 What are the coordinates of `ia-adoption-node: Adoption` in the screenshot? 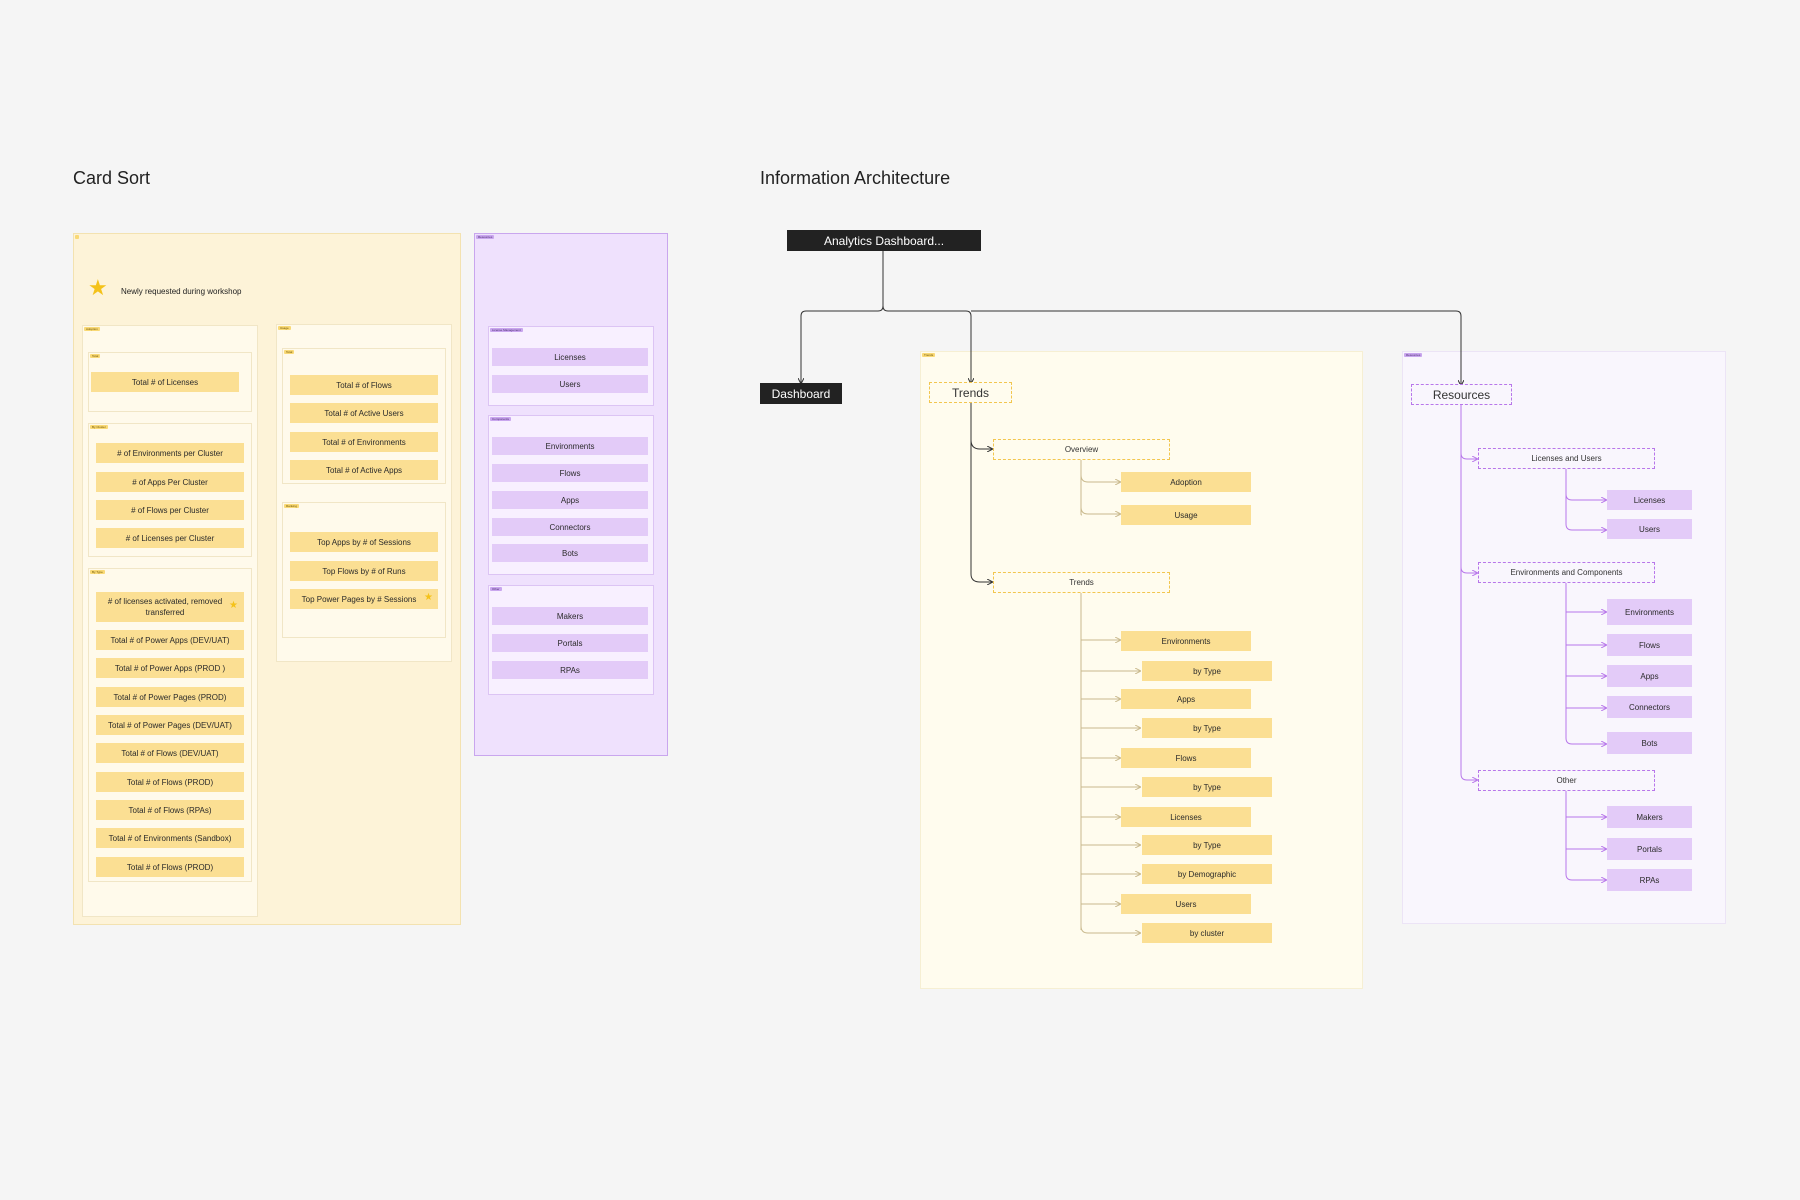 It's located at (1186, 482).